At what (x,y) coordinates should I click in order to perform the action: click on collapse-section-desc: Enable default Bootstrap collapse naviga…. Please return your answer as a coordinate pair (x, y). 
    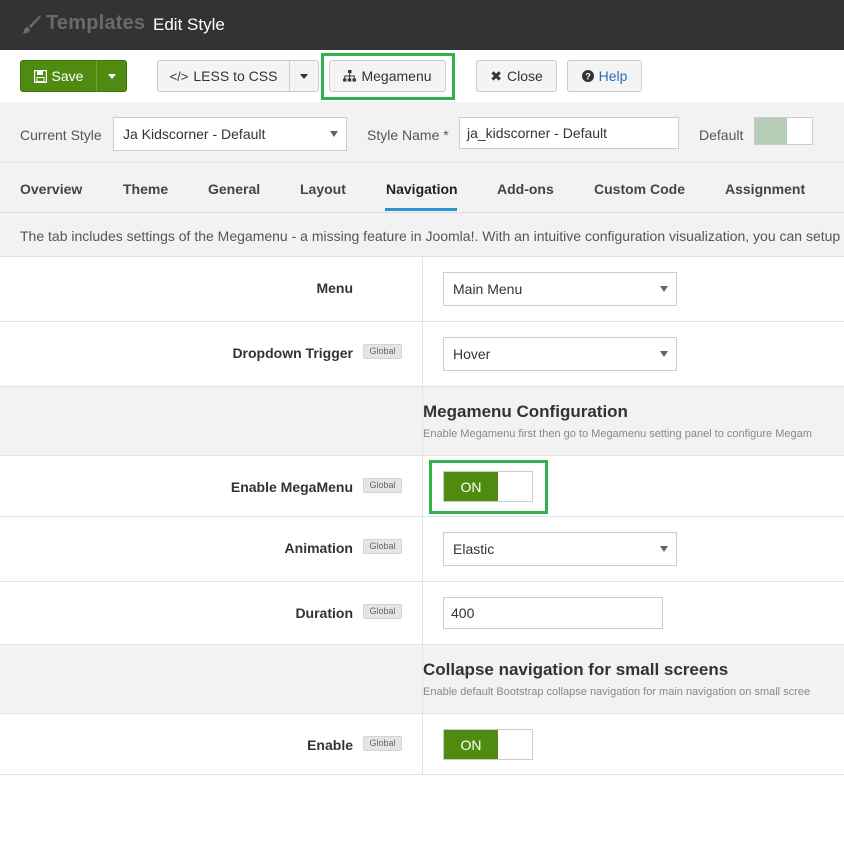
    Looking at the image, I should click on (617, 692).